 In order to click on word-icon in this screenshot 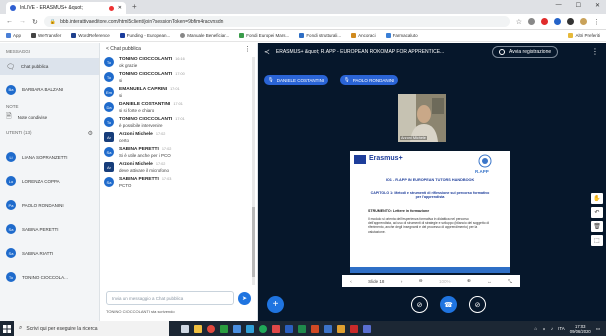, I will do `click(289, 328)`.